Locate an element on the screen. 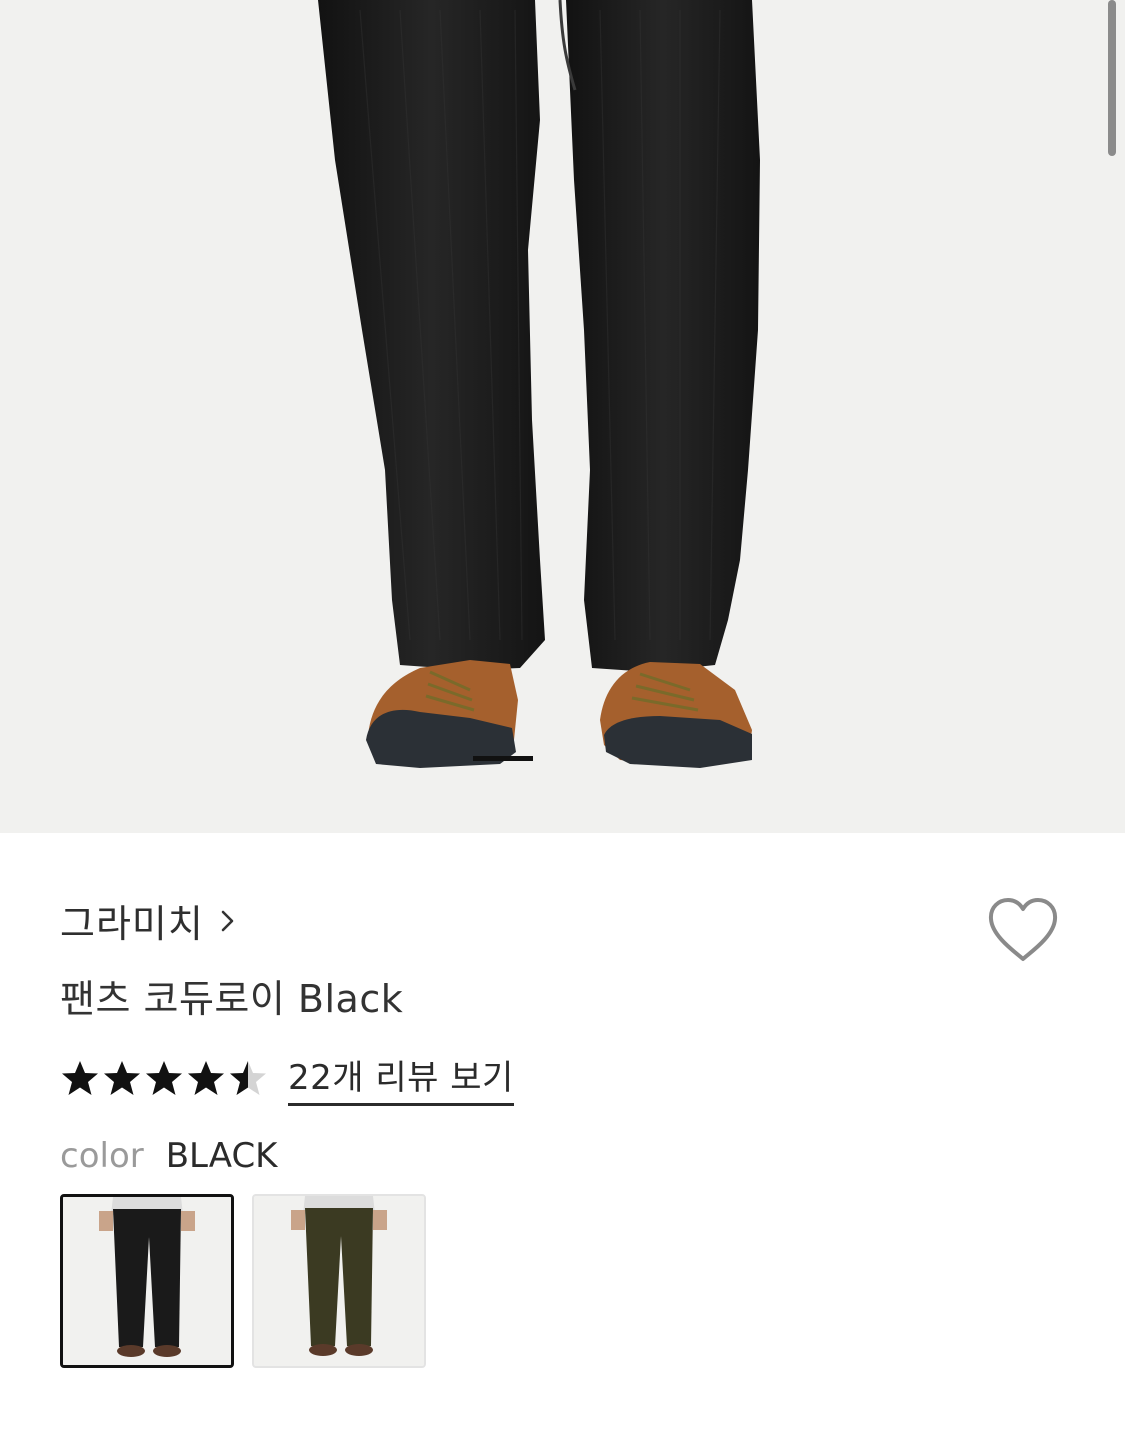  rating-row: 22개 리뷰 보기 is located at coordinates (287, 1078).